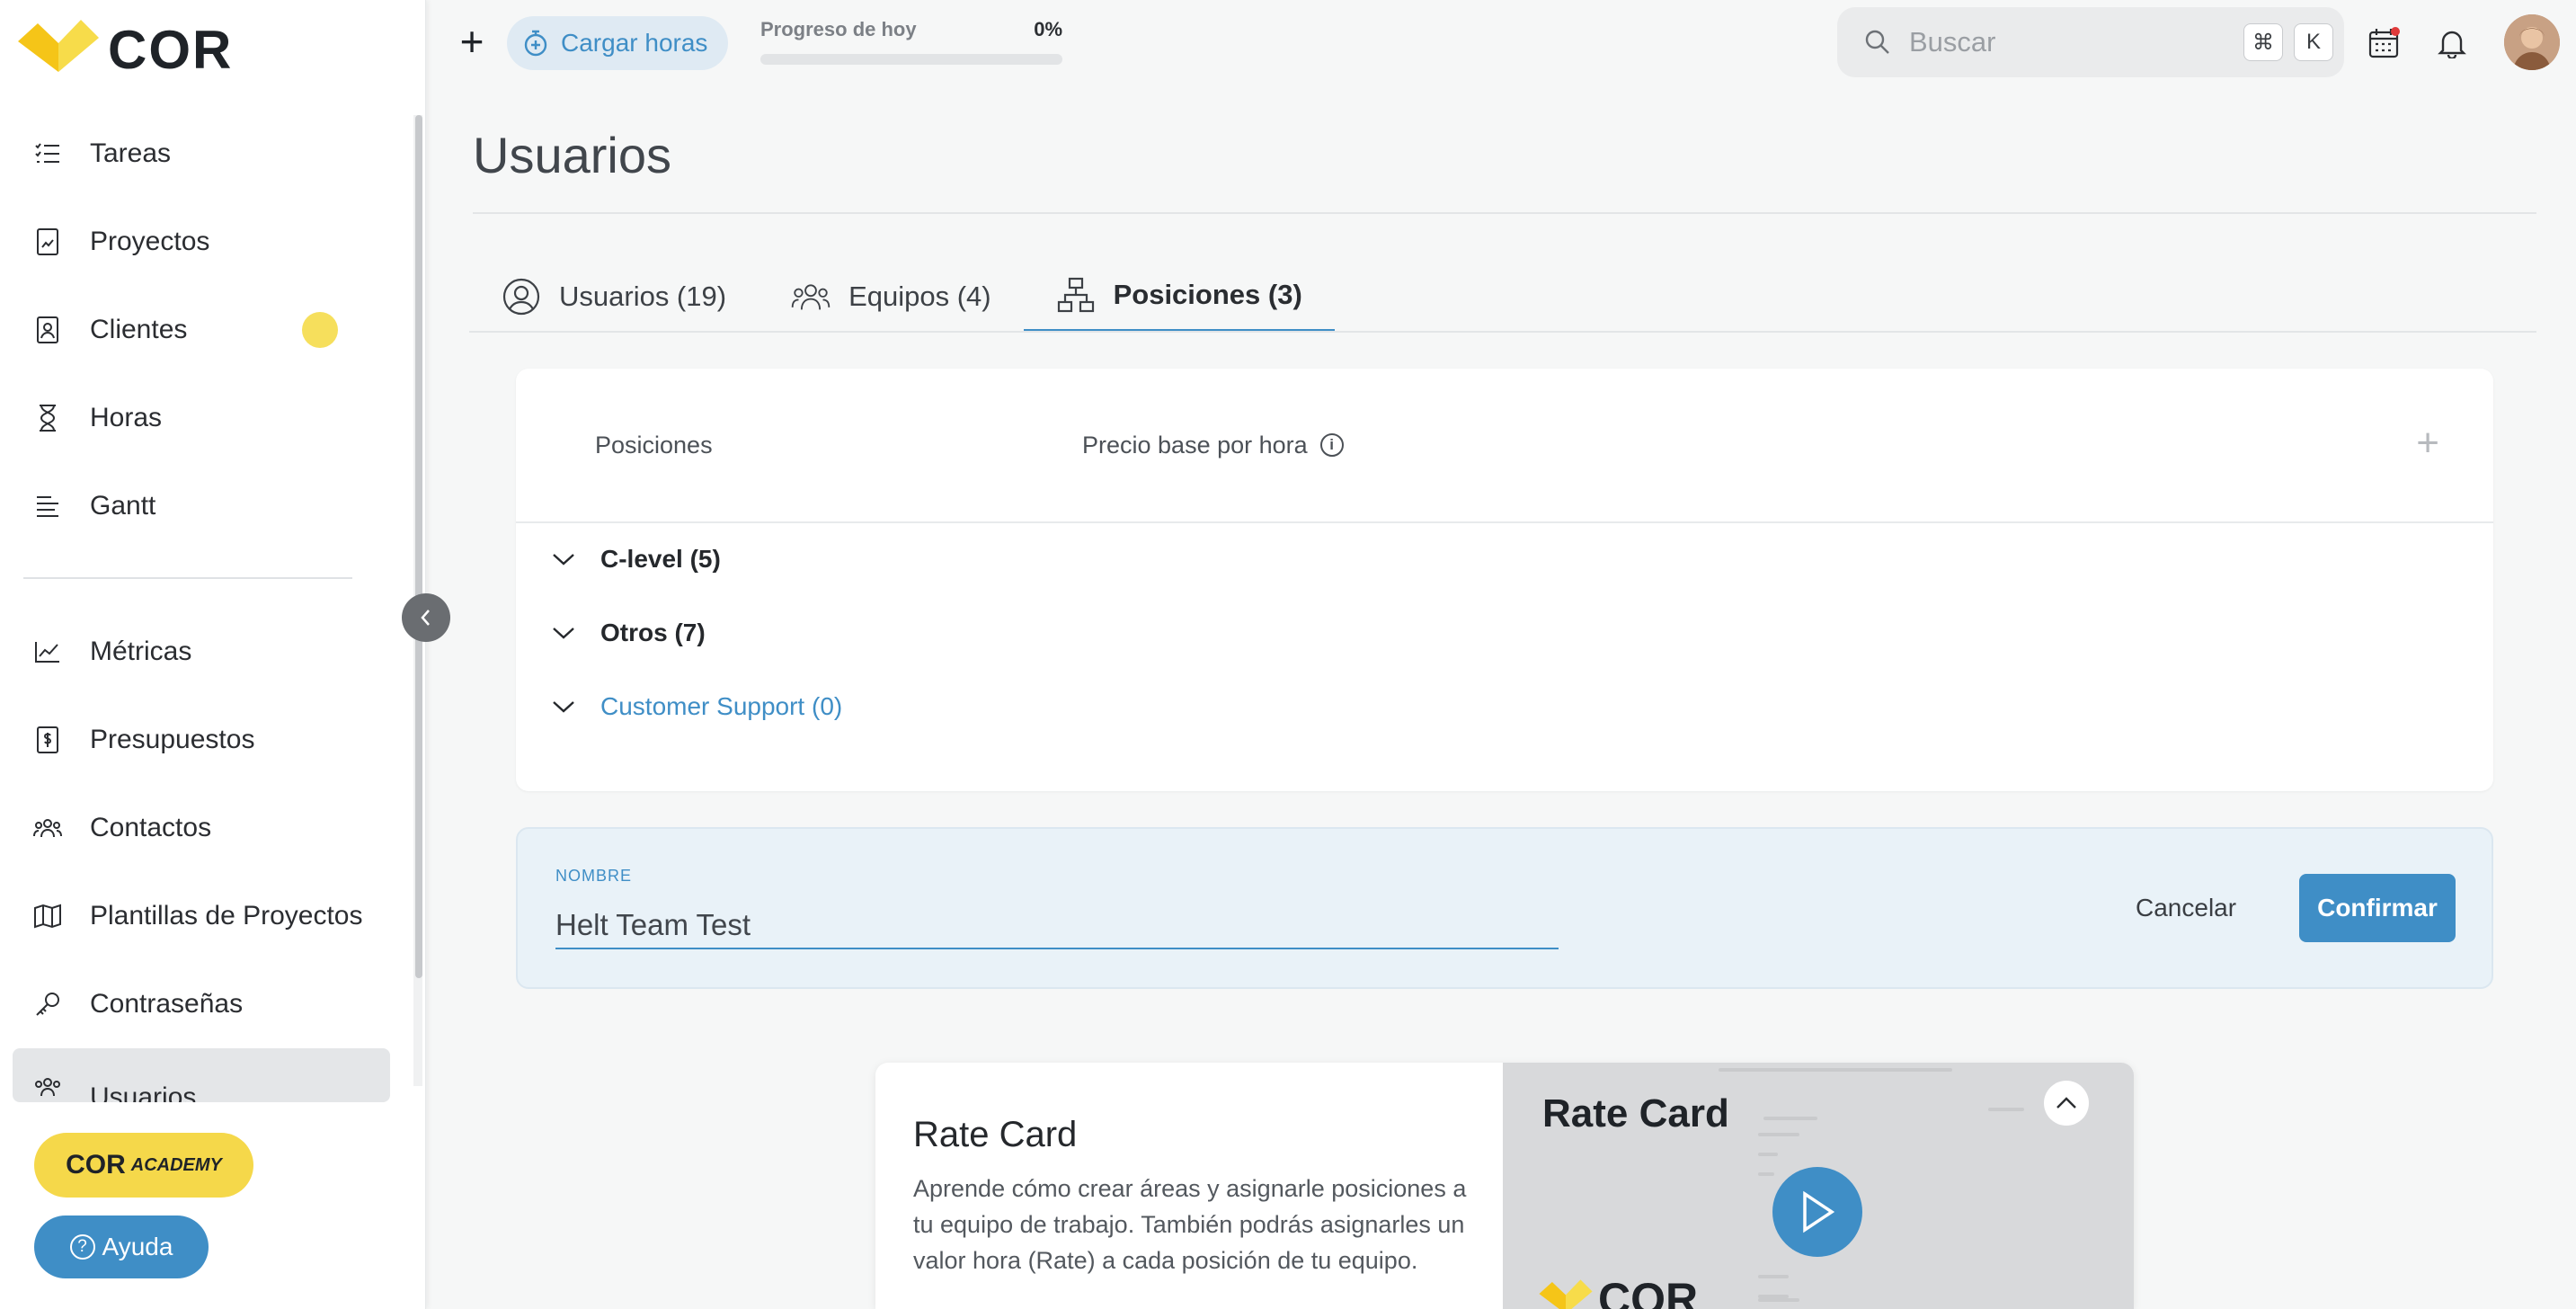 This screenshot has width=2576, height=1309. What do you see at coordinates (1195, 445) in the screenshot?
I see `column-header-price-label: Precio base por hora` at bounding box center [1195, 445].